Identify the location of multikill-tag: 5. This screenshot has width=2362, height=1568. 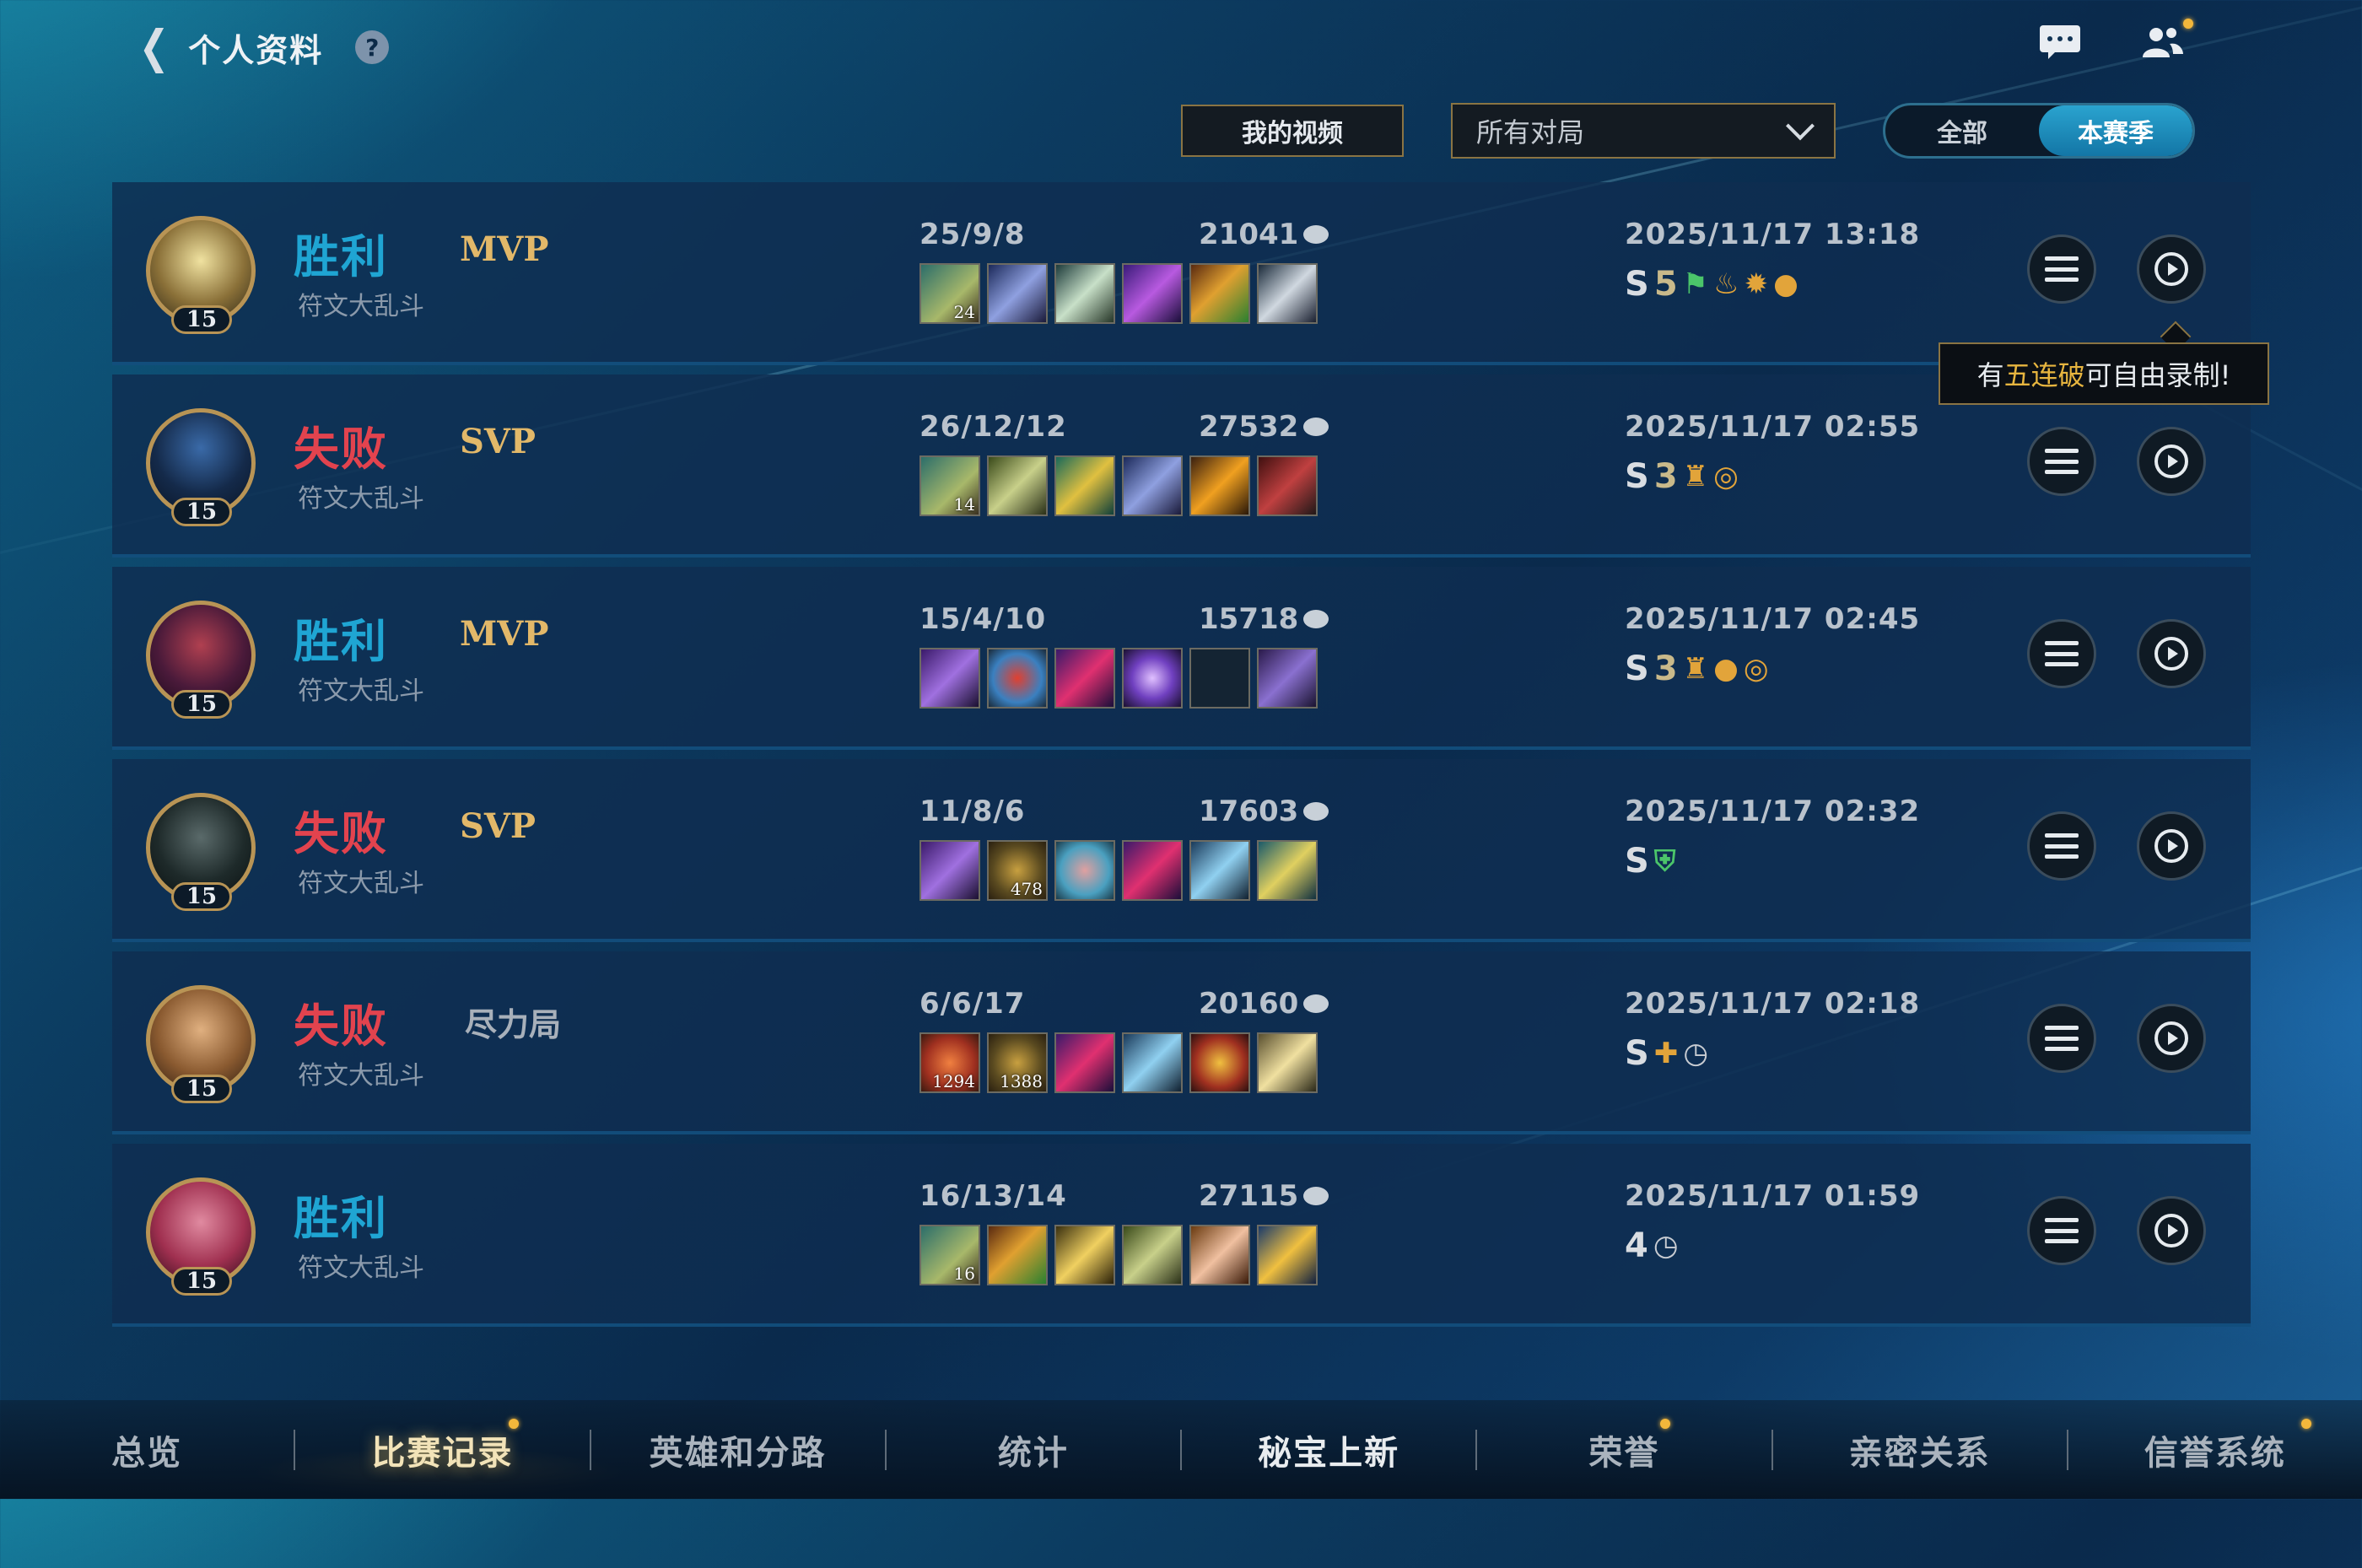
(1665, 284).